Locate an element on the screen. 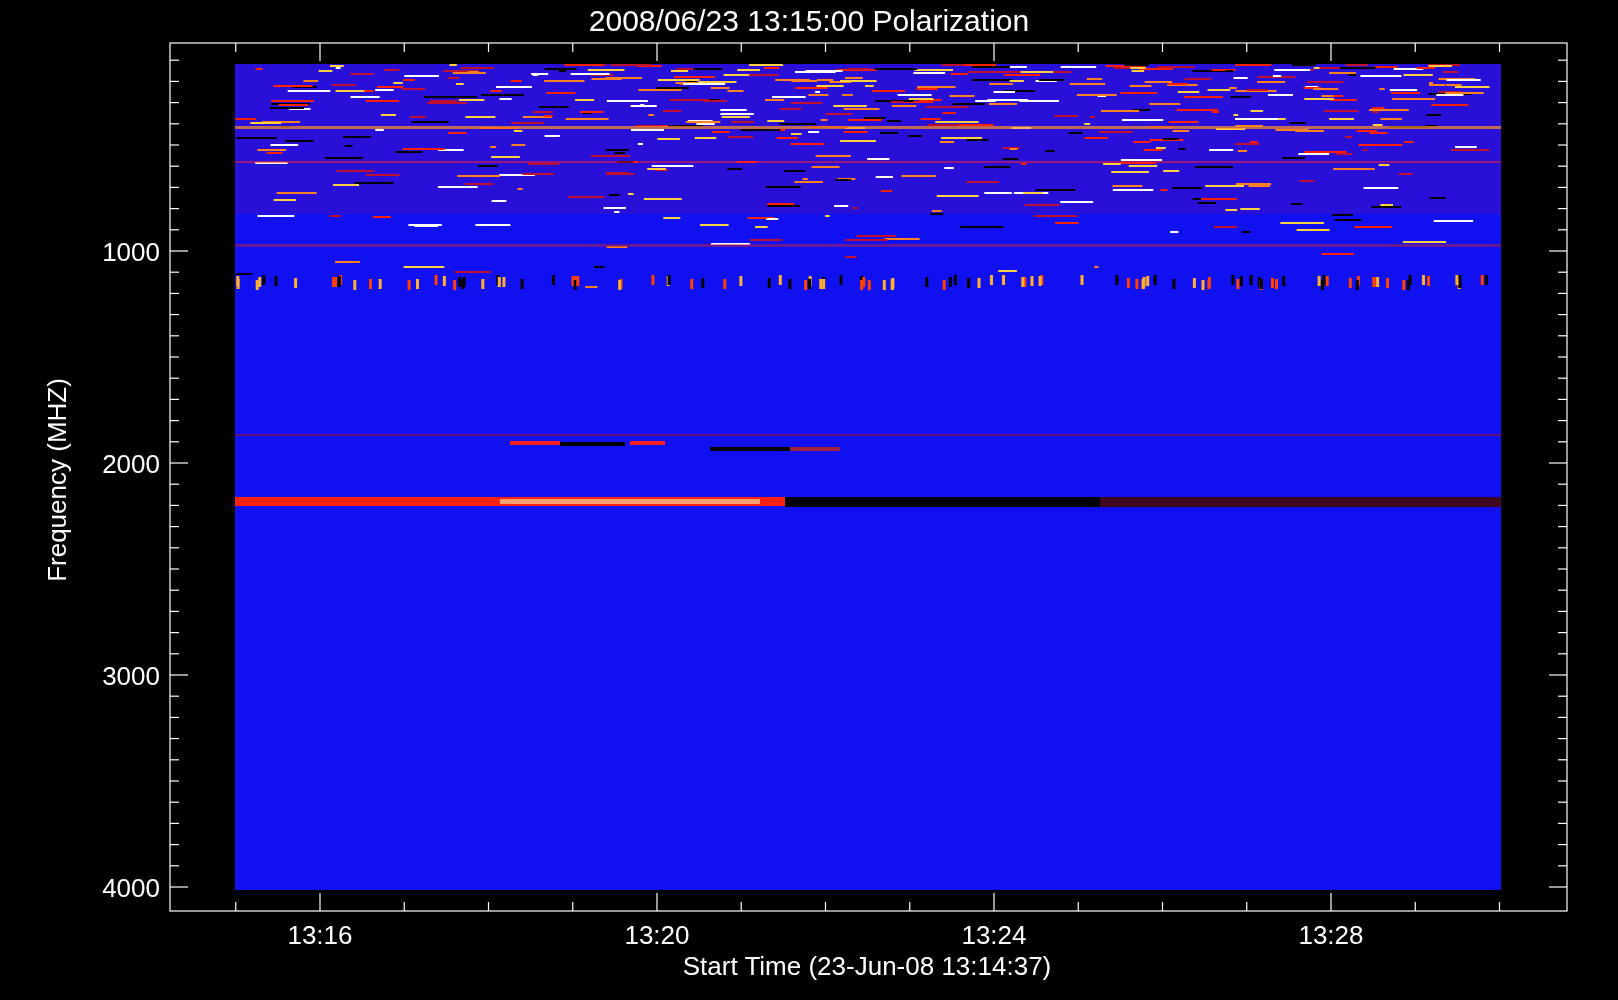 The image size is (1618, 1000). axis-title: Frequency (MHZ) is located at coordinates (57, 480).